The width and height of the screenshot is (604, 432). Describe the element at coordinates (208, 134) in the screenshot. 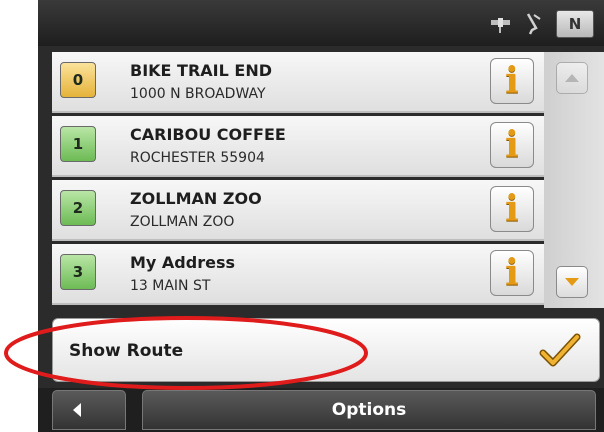

I see `destination-name: CARIBOU COFFEE` at that location.